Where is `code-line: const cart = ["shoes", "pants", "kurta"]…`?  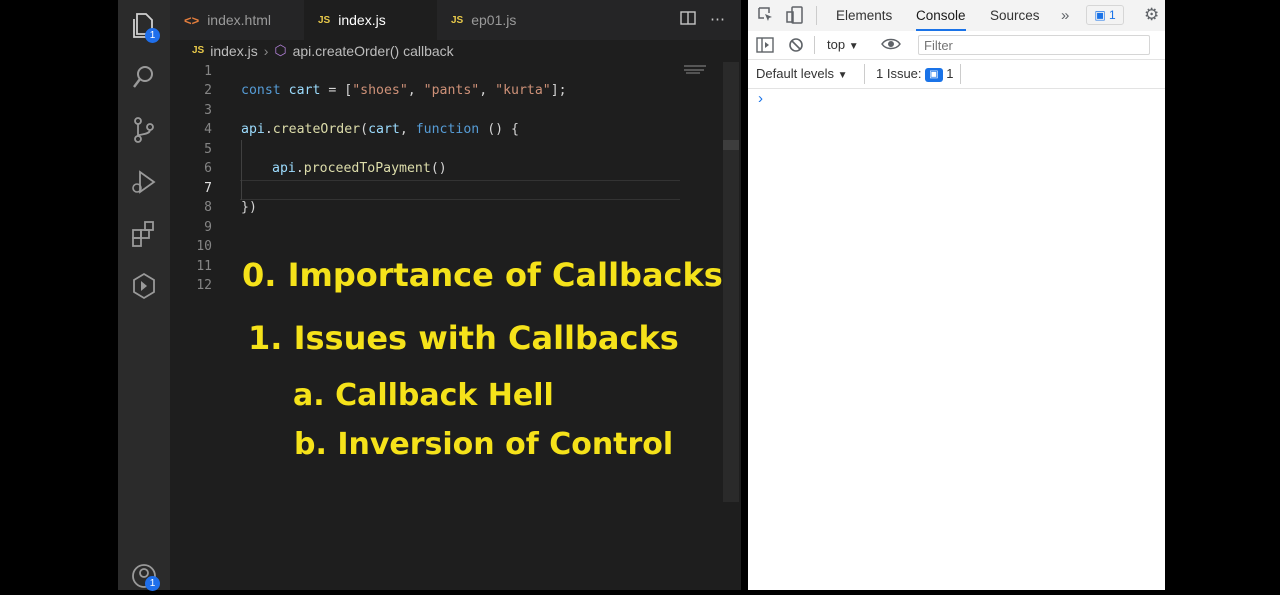
code-line: const cart = ["shoes", "pants", "kurta"]… is located at coordinates (404, 90).